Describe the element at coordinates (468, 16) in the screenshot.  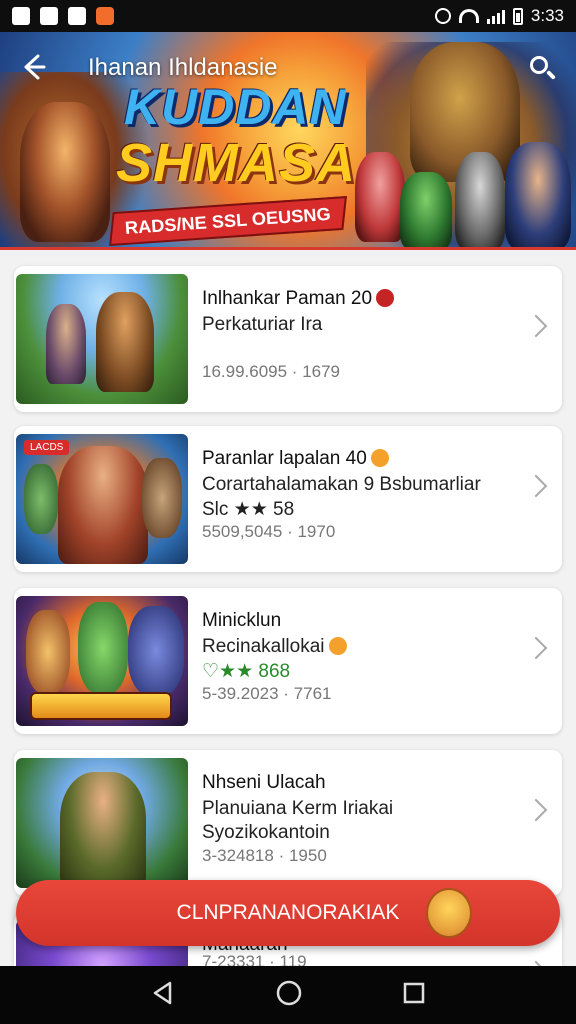
I see `wifi-icon` at that location.